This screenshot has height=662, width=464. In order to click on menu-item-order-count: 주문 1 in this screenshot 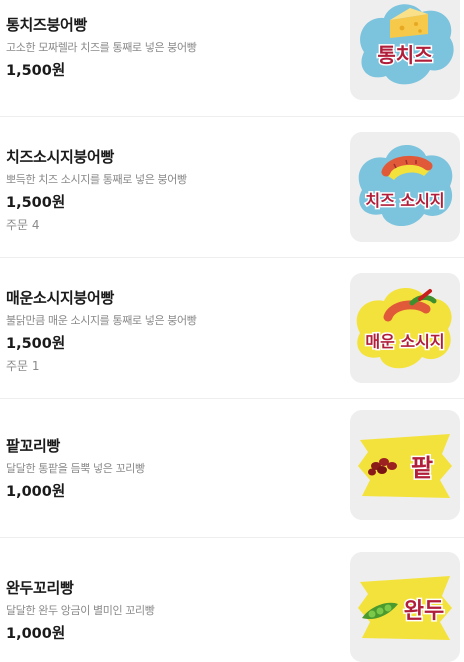, I will do `click(23, 366)`.